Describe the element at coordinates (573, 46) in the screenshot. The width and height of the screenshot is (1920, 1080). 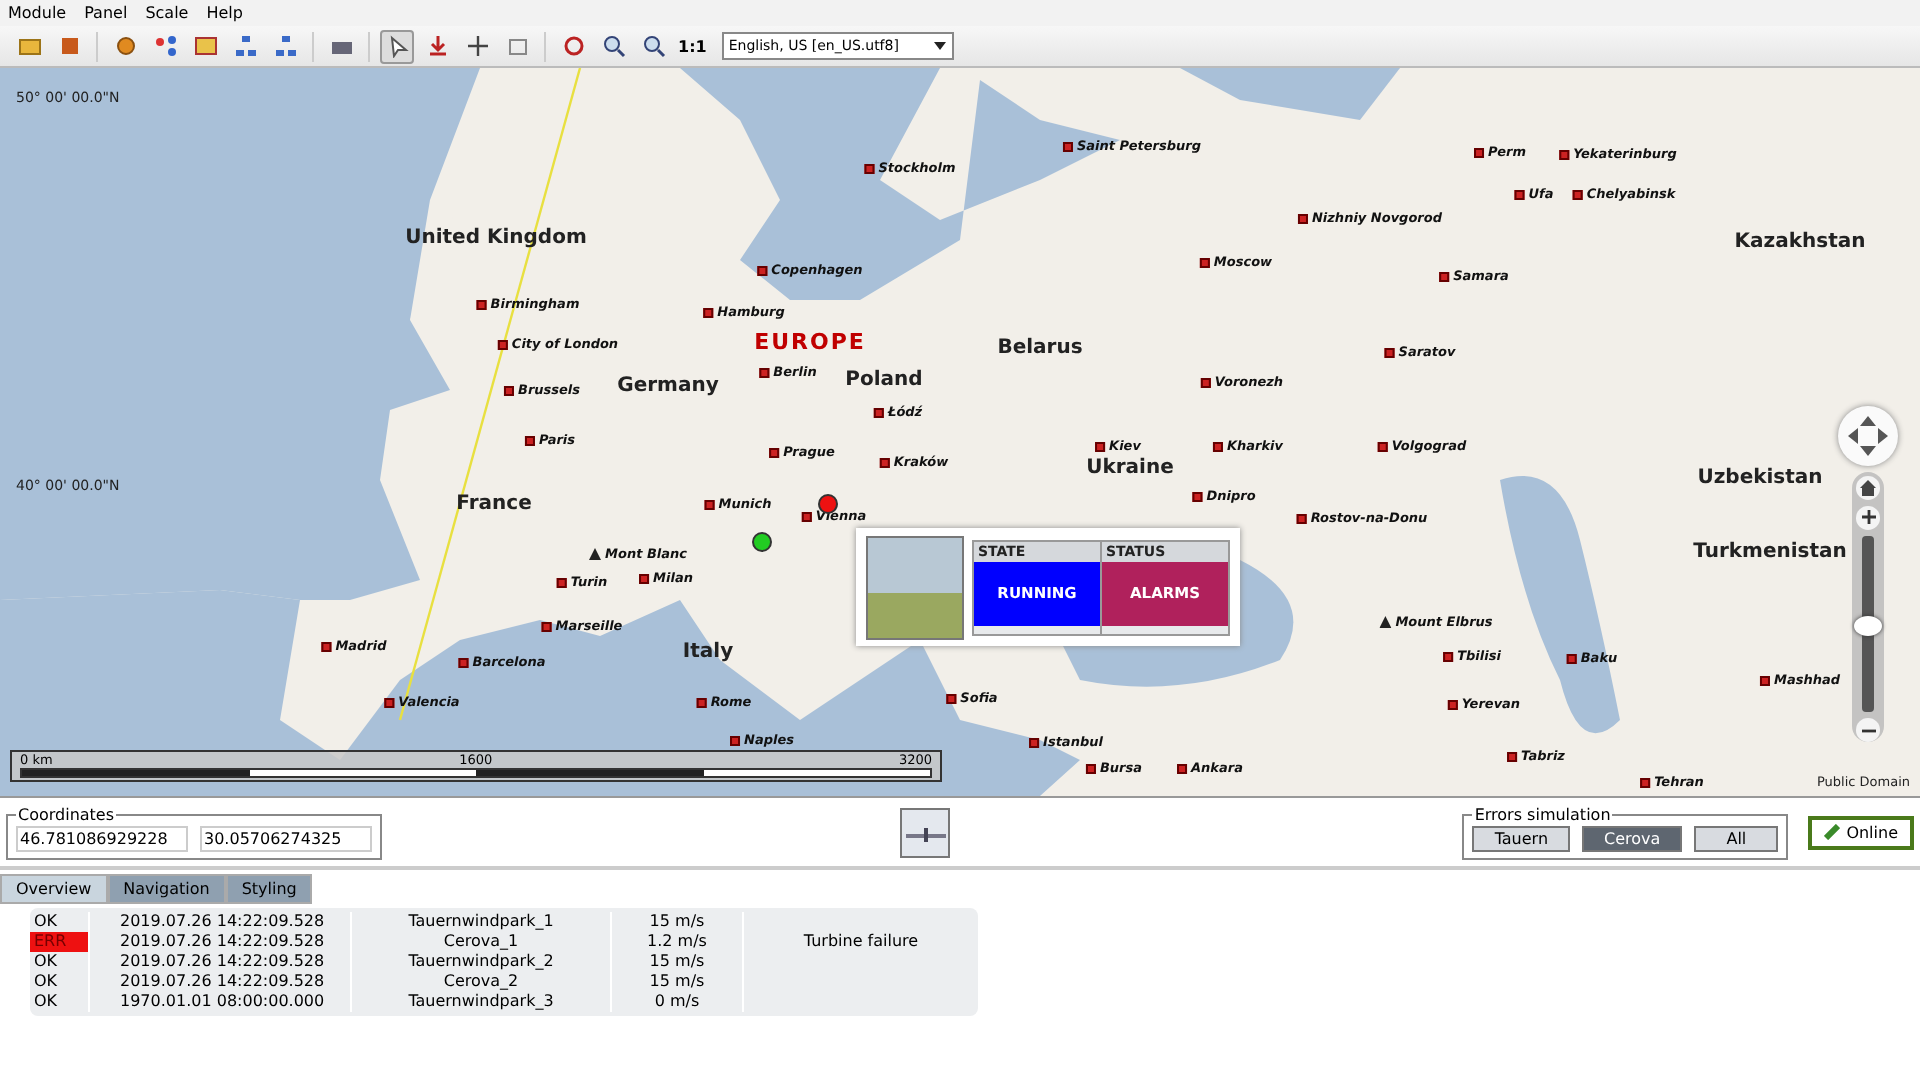
I see `ring-icon` at that location.